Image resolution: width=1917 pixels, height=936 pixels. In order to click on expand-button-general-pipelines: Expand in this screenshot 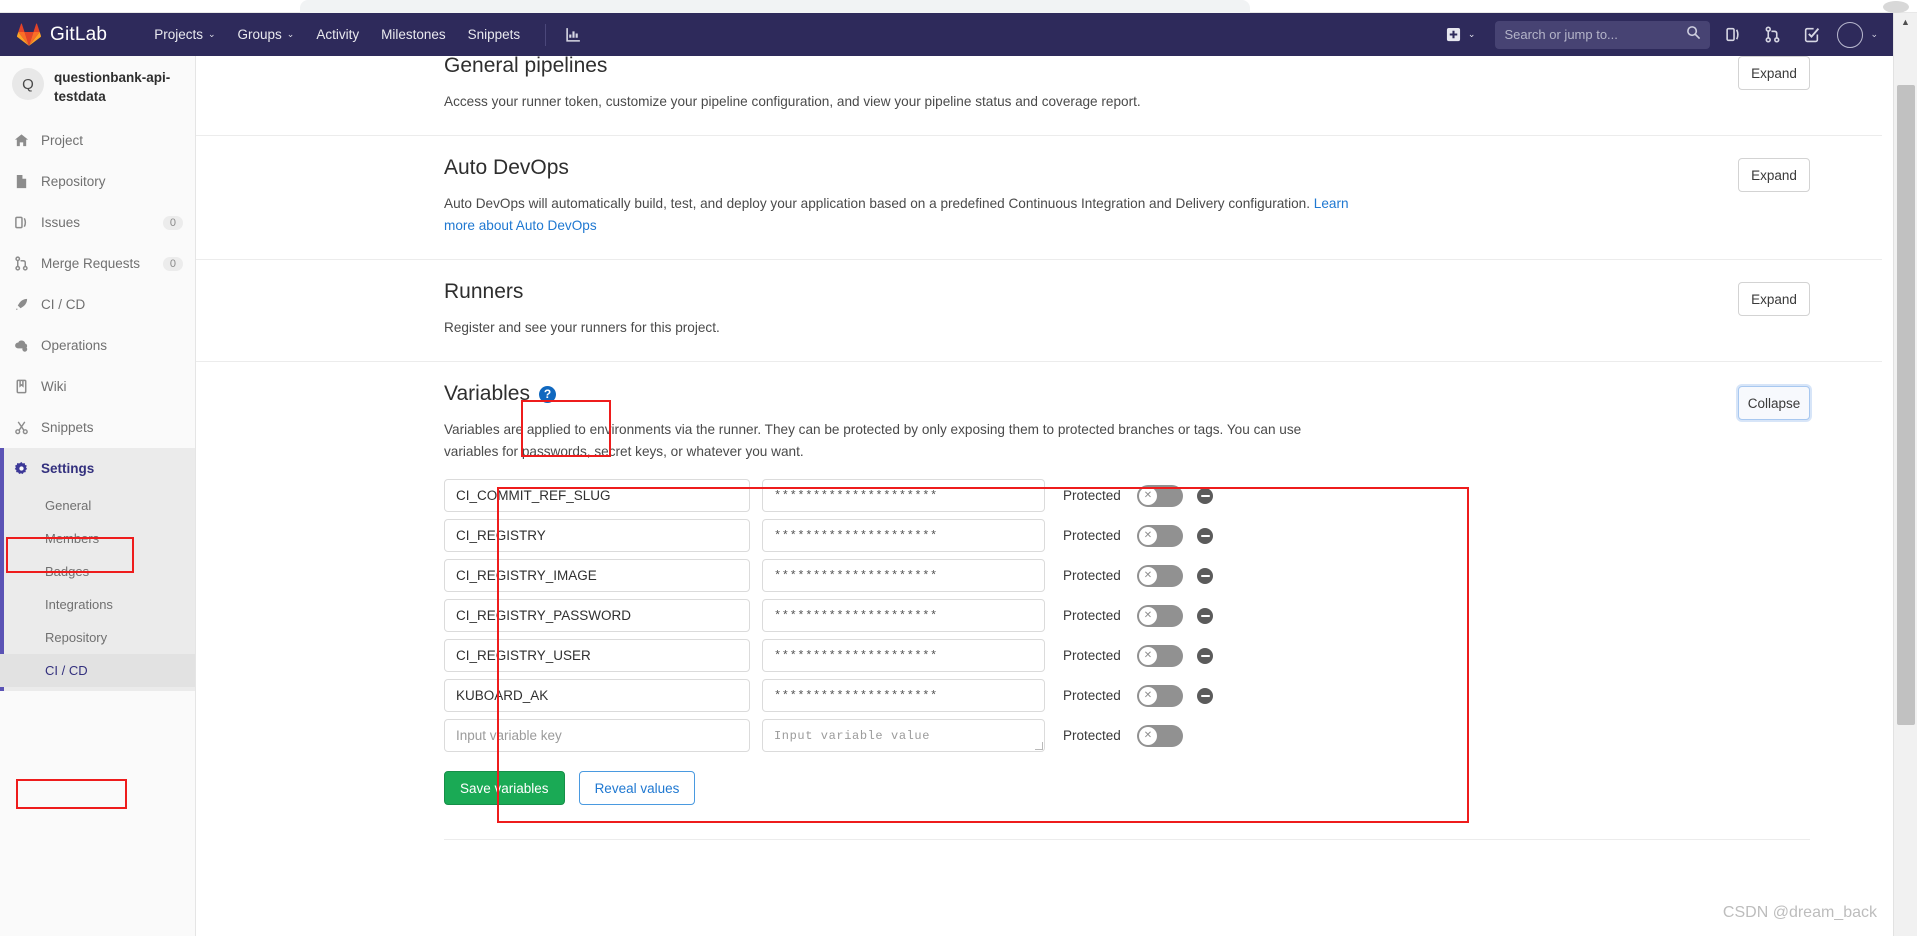, I will do `click(1774, 73)`.